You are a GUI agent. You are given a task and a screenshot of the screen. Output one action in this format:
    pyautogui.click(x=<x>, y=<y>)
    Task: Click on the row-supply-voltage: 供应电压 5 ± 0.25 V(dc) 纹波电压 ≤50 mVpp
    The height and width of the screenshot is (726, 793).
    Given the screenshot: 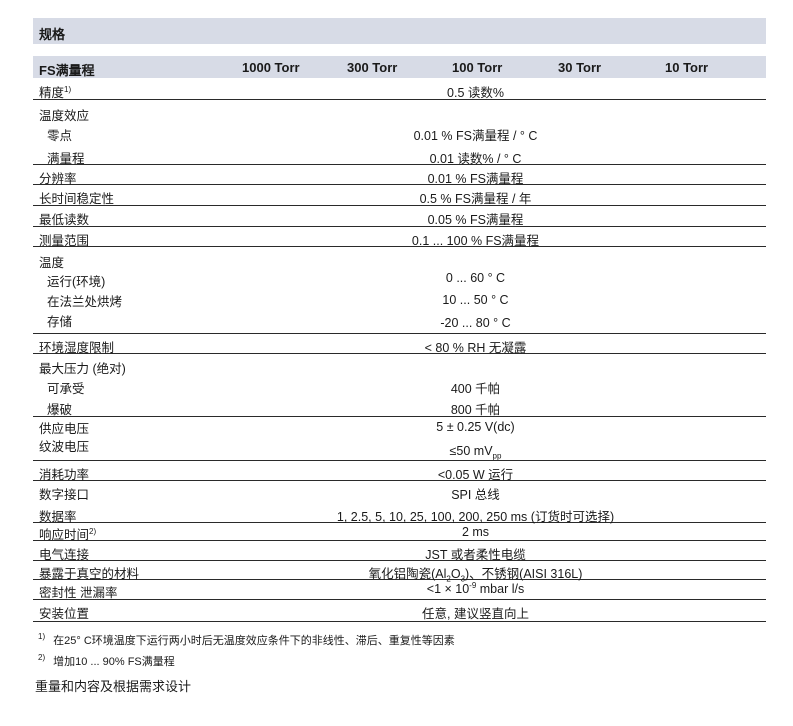 What is the action you would take?
    pyautogui.click(x=399, y=439)
    